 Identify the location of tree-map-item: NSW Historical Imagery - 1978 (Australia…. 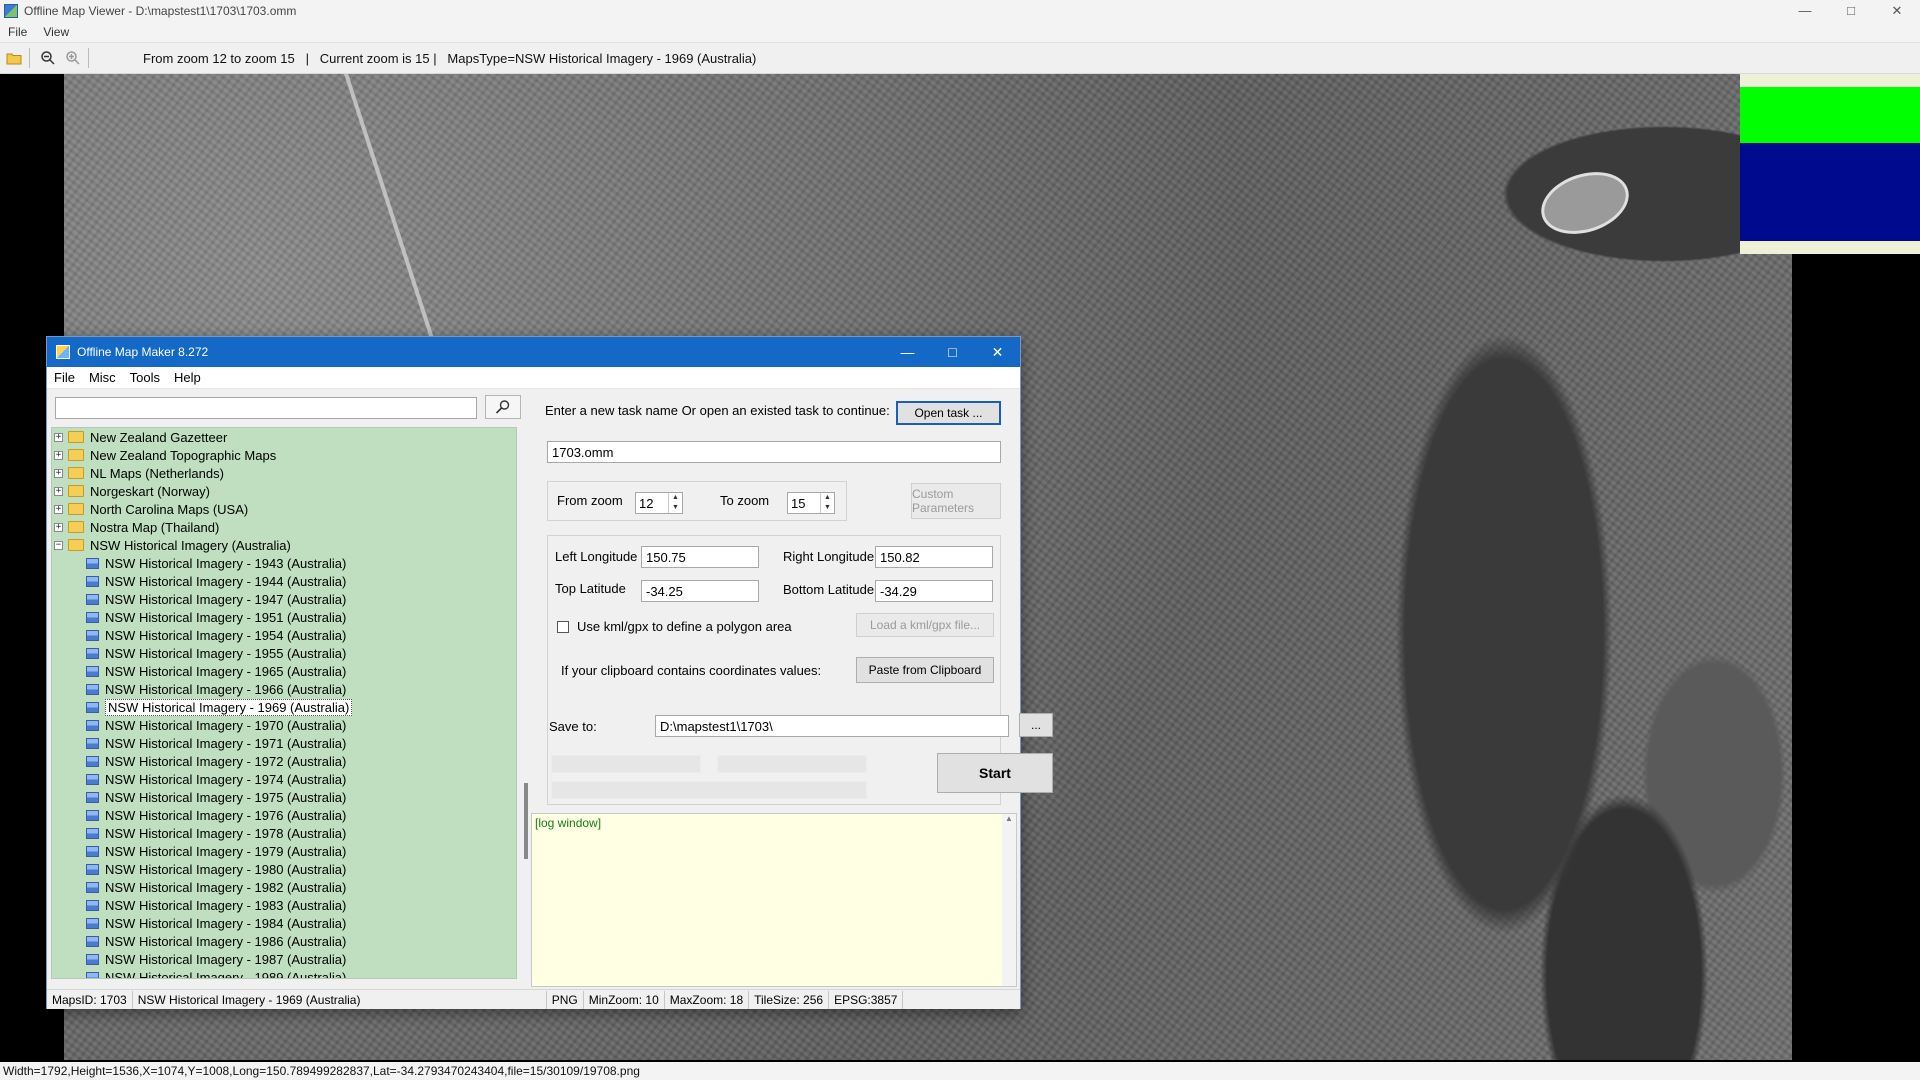
(284, 833).